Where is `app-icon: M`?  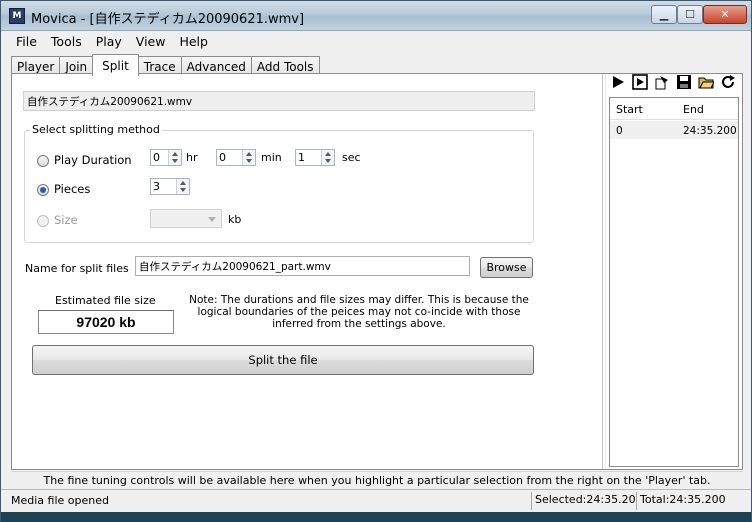 app-icon: M is located at coordinates (17, 16).